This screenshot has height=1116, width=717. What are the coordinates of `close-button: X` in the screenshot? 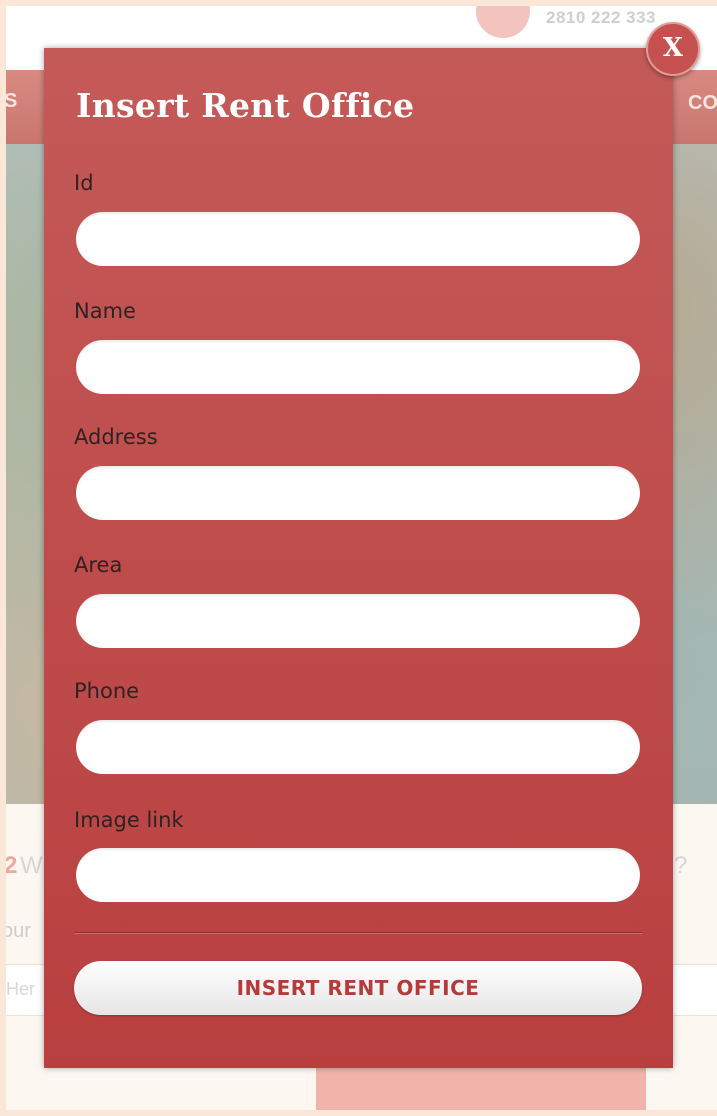 It's located at (673, 49).